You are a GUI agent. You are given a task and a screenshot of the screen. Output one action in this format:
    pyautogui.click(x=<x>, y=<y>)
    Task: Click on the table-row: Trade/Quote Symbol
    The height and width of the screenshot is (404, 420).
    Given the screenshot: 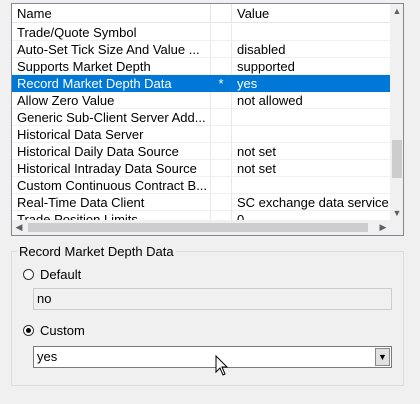 What is the action you would take?
    pyautogui.click(x=201, y=32)
    